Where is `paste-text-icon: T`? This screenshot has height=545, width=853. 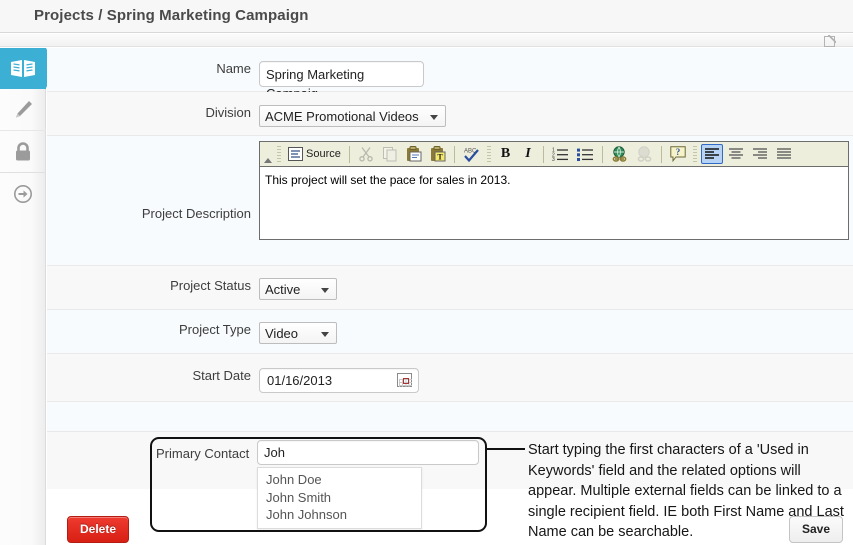
paste-text-icon: T is located at coordinates (438, 154).